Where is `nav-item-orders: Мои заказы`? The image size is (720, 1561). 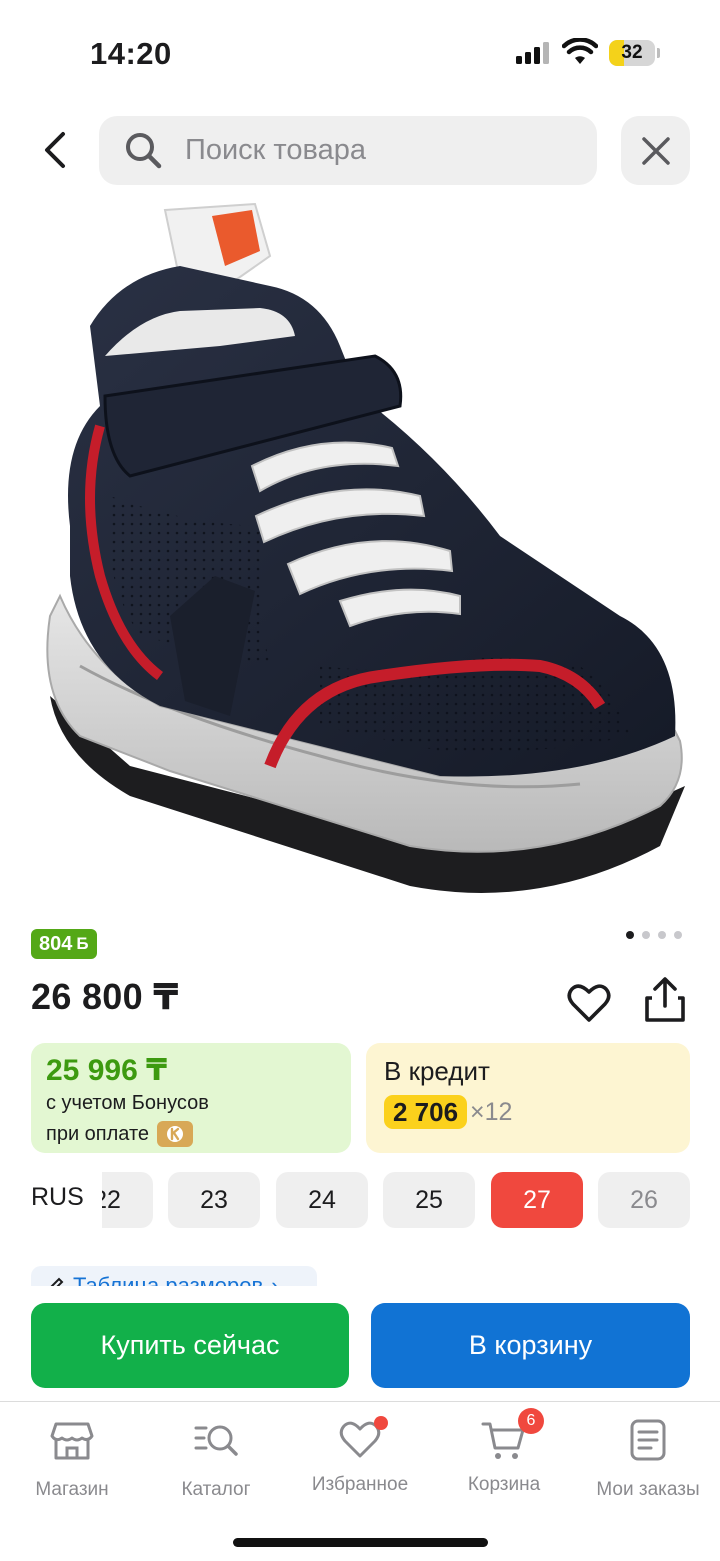
nav-item-orders: Мои заказы is located at coordinates (648, 1458).